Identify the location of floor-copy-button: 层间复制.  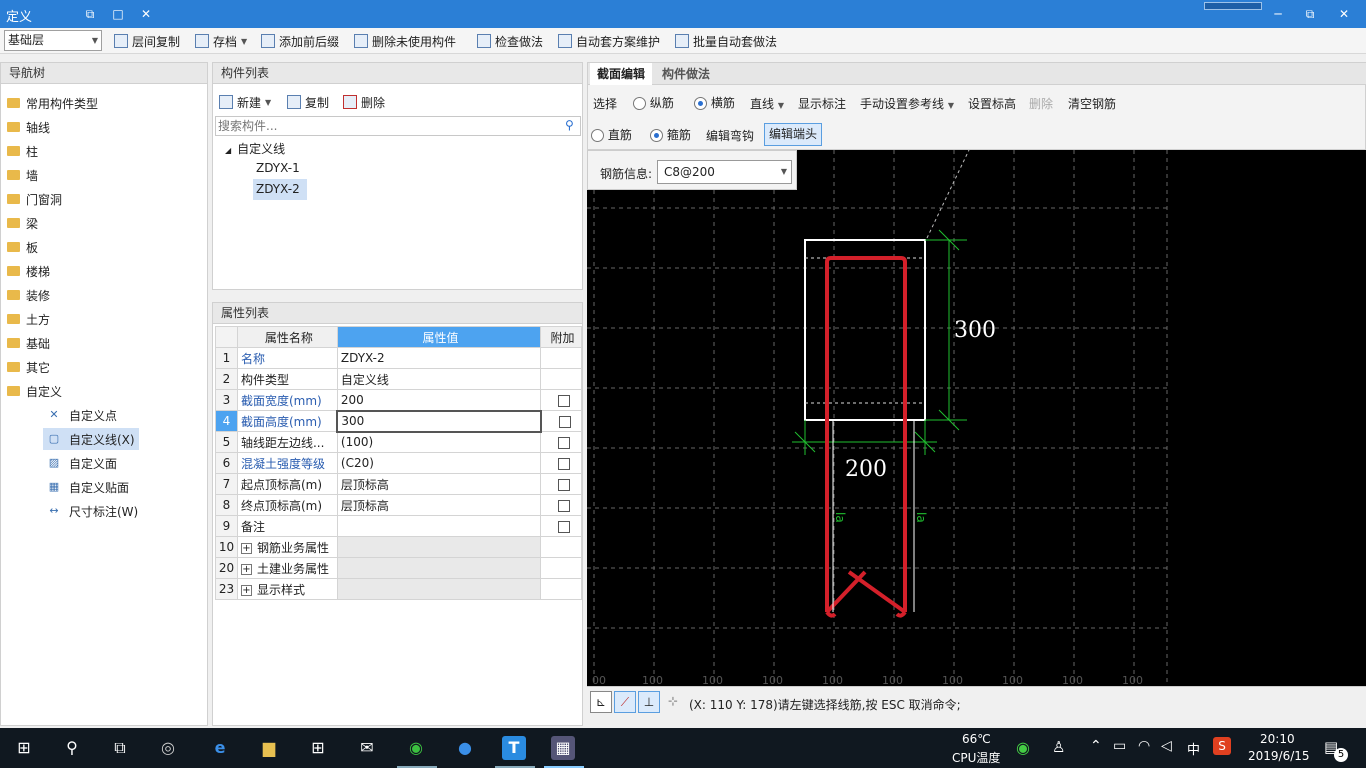
(147, 41).